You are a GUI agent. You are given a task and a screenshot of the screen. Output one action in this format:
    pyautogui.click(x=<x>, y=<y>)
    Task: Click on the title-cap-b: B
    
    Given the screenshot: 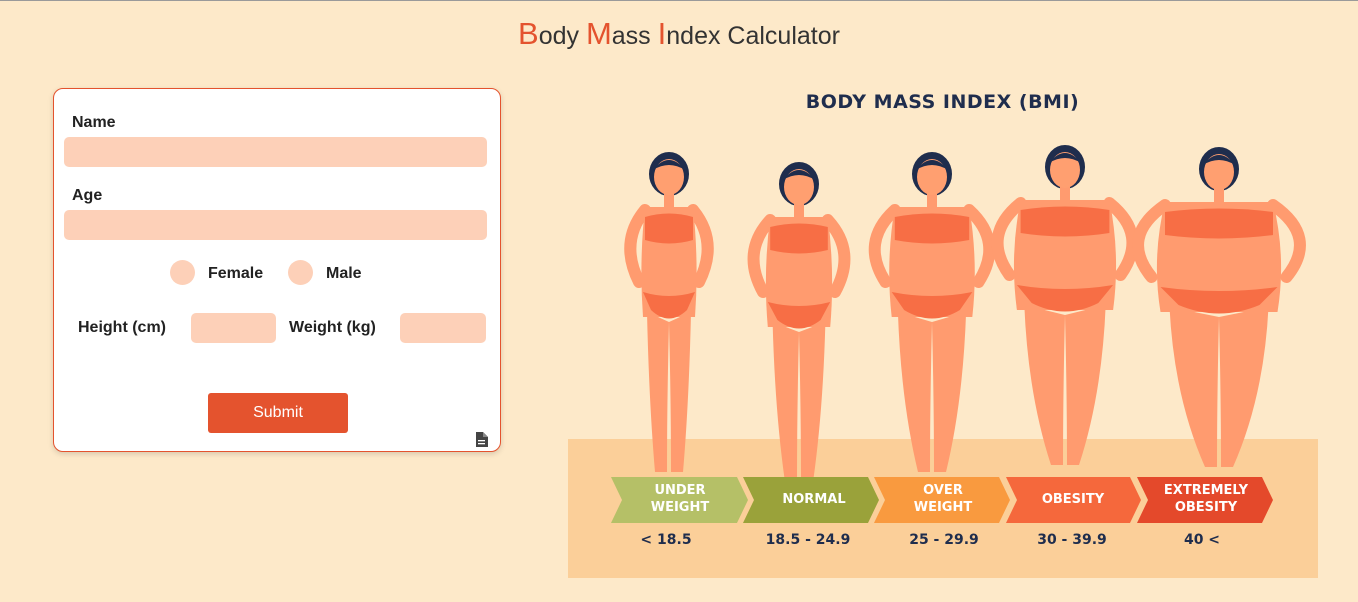 What is the action you would take?
    pyautogui.click(x=528, y=33)
    